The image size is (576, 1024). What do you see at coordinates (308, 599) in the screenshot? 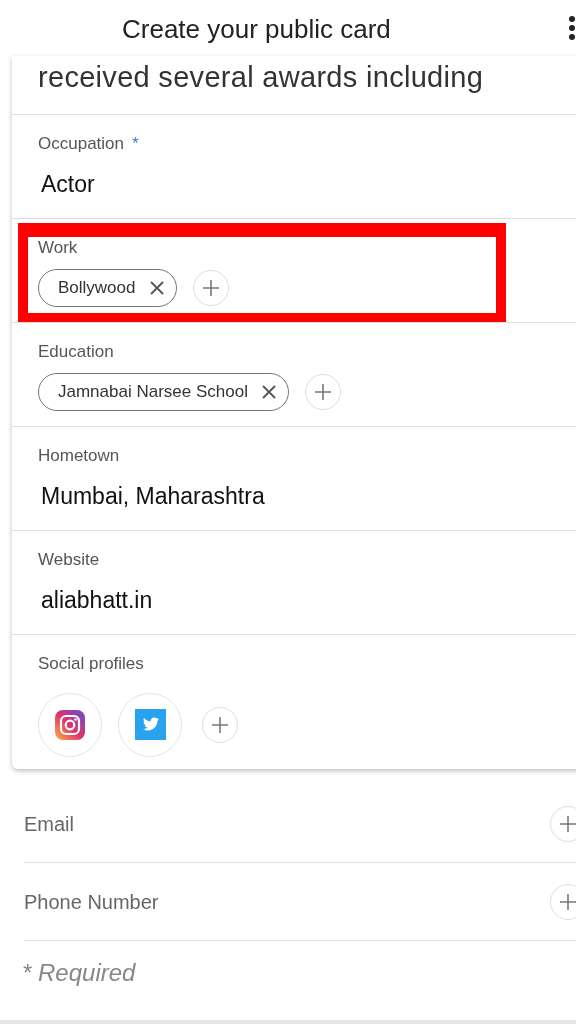
I see `field-value: aliabhatt.in` at bounding box center [308, 599].